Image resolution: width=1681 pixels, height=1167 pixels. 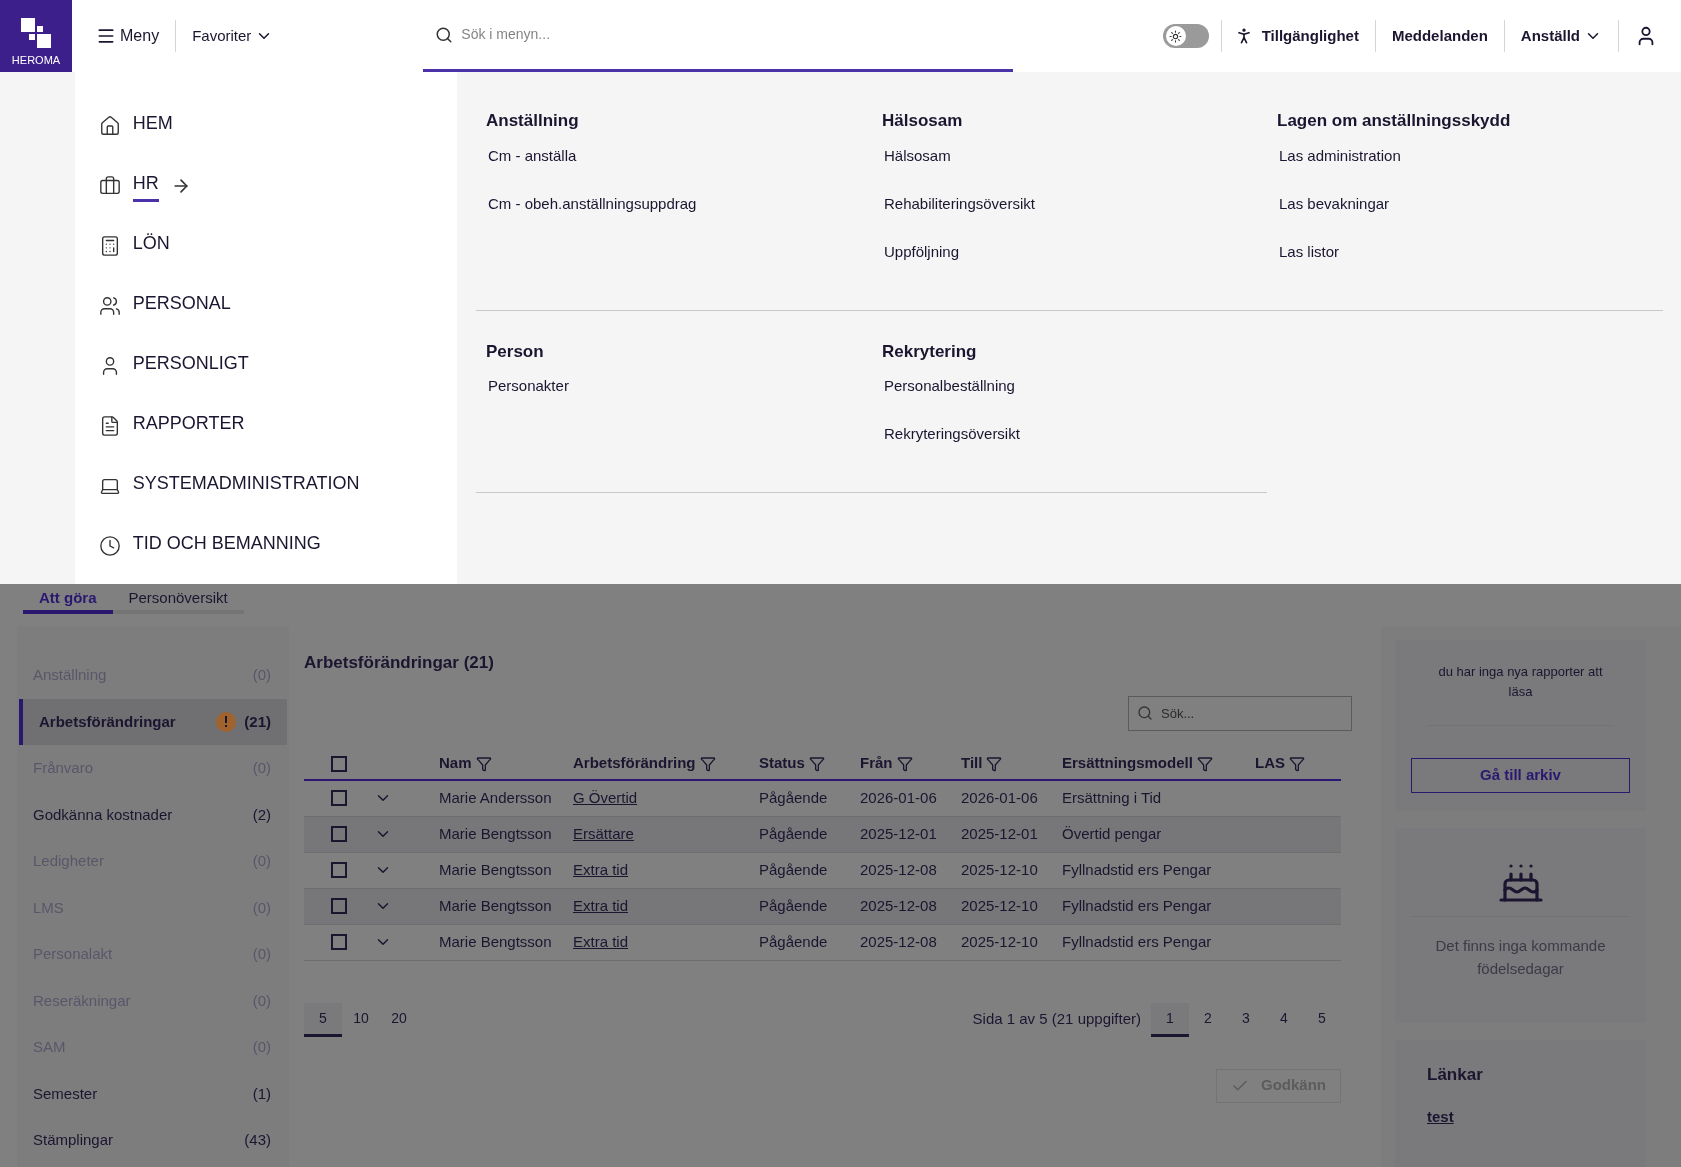 What do you see at coordinates (591, 203) in the screenshot?
I see `menu-link: Cm - obeh.anställningsuppdrag` at bounding box center [591, 203].